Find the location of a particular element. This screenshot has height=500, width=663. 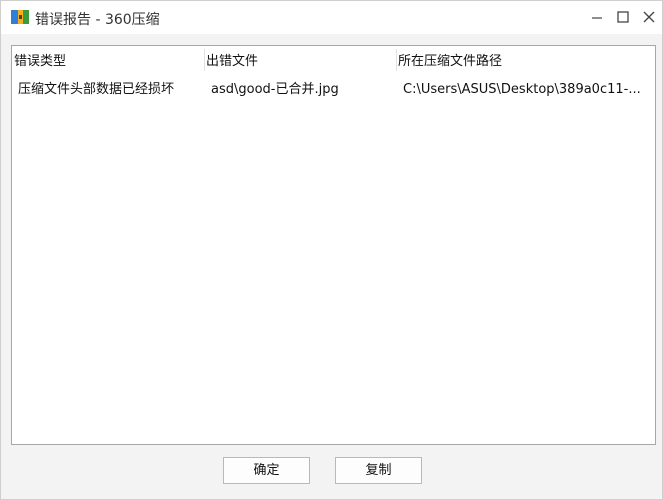

column-header-error-type: 错误类型 is located at coordinates (40, 59).